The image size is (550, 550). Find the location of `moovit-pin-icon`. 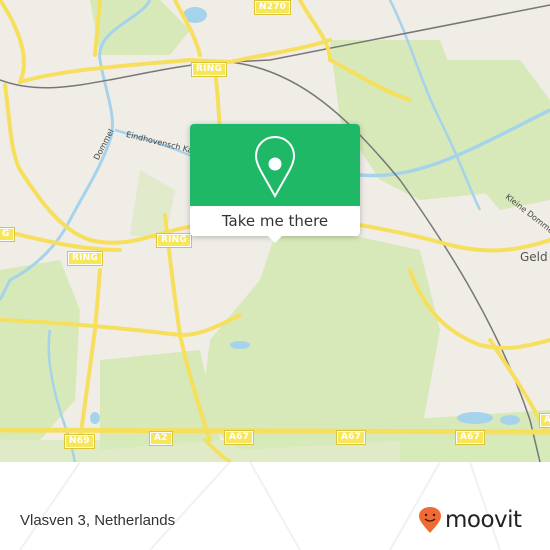

moovit-pin-icon is located at coordinates (430, 520).